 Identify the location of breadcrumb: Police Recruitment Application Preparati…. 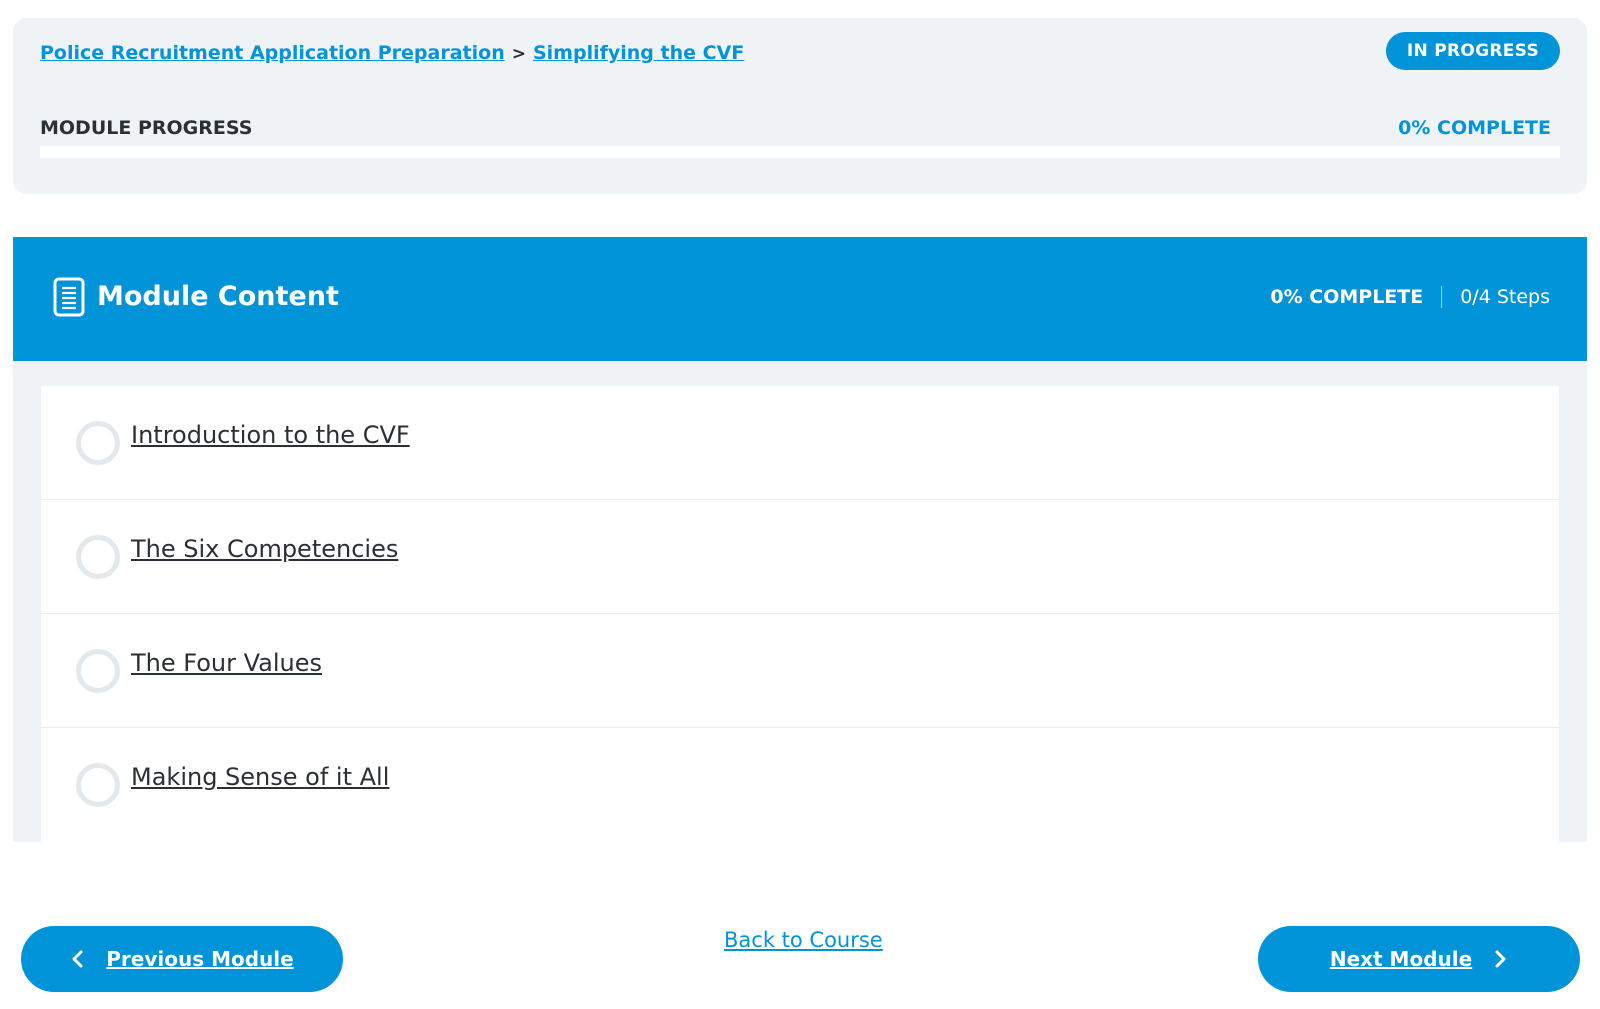
(392, 53).